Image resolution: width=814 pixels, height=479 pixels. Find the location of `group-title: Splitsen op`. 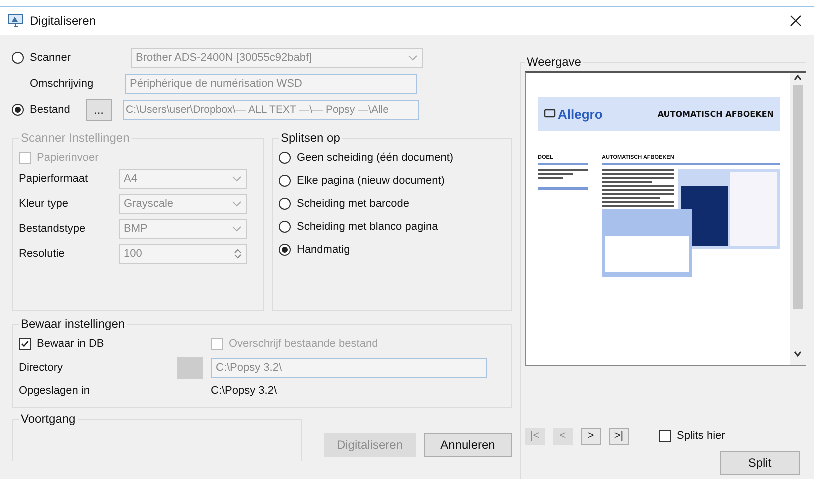

group-title: Splitsen op is located at coordinates (311, 138).